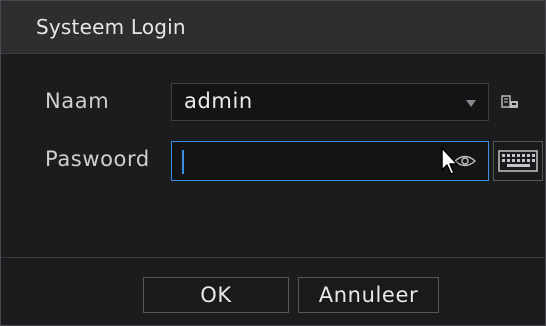 Image resolution: width=546 pixels, height=326 pixels. I want to click on text-caret, so click(183, 162).